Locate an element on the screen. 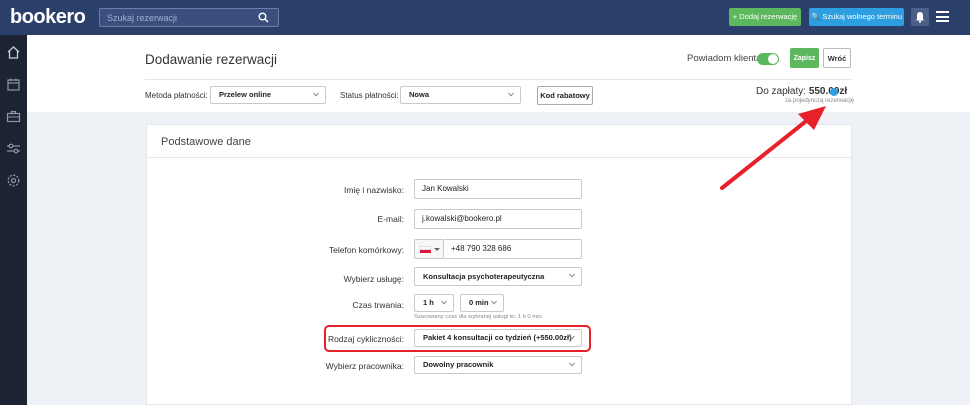 The width and height of the screenshot is (970, 405). service-select: Konsultacja psychoterapeutyczna is located at coordinates (498, 276).